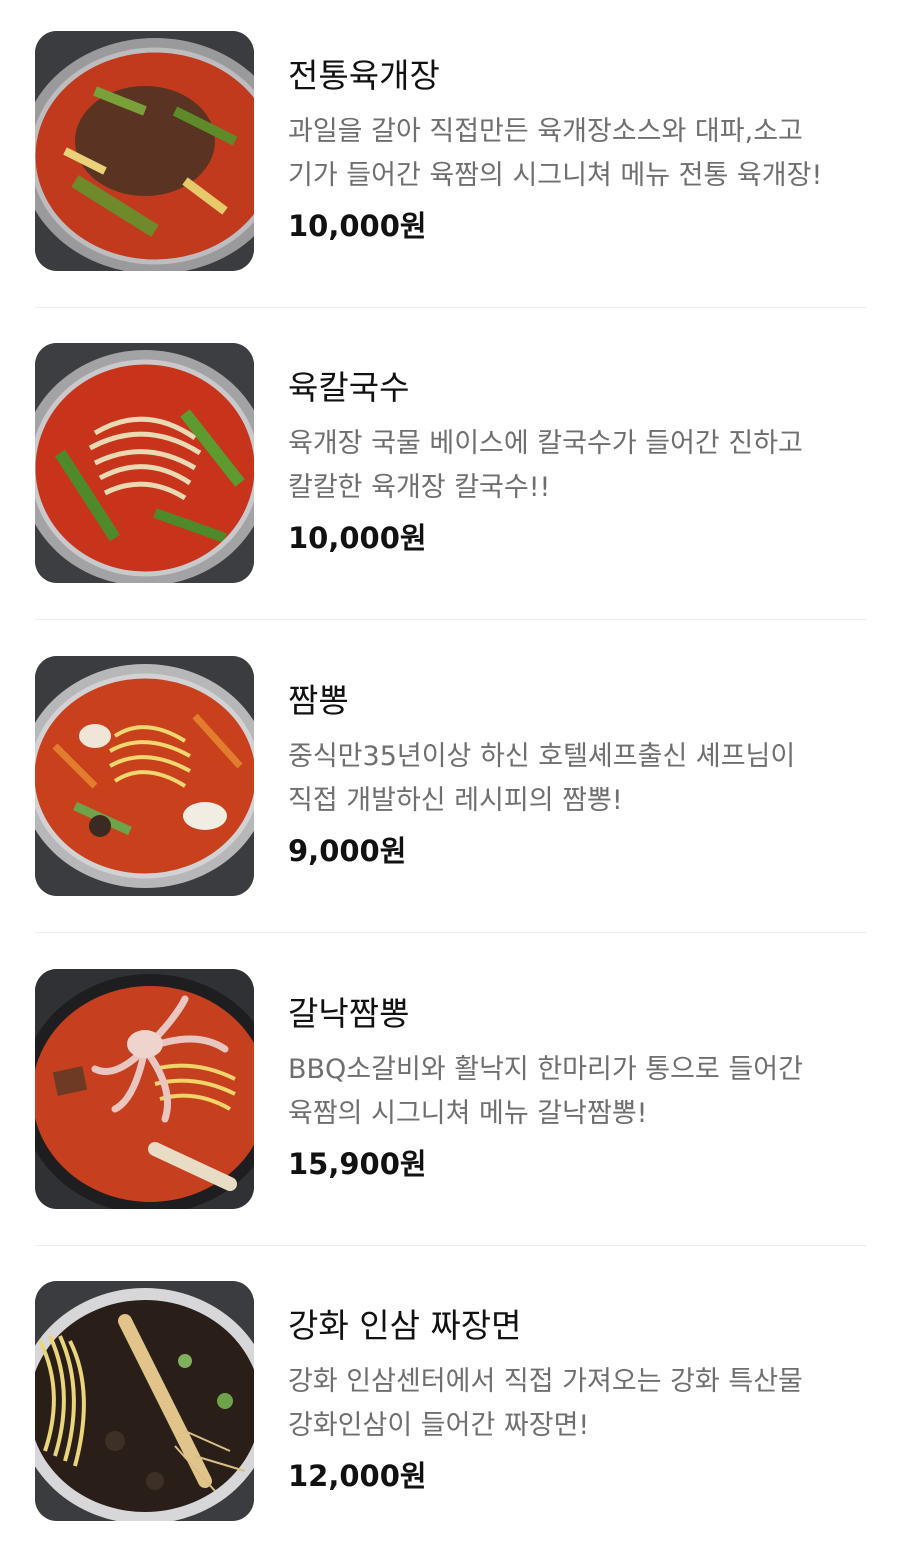 The height and width of the screenshot is (1552, 900). I want to click on description-line: 육짬의 시그니쳐 메뉴 갈낙짬뽕!, so click(468, 1113).